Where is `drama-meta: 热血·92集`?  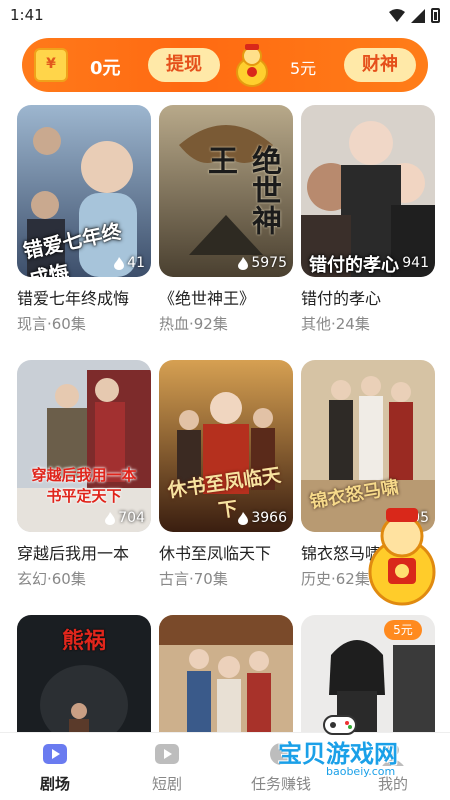 drama-meta: 热血·92集 is located at coordinates (193, 324).